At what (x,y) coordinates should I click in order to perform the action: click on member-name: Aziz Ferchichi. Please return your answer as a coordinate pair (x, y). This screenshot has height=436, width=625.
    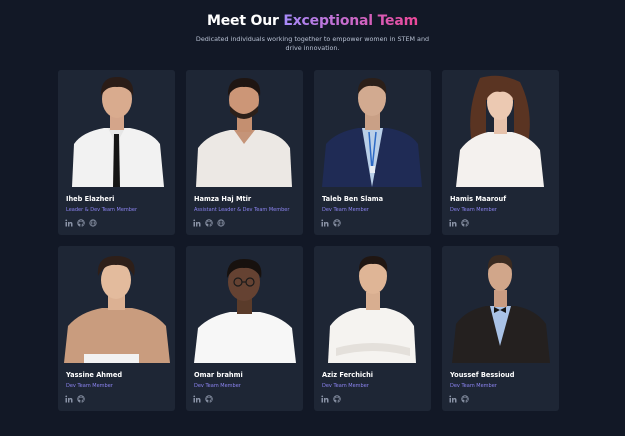
    Looking at the image, I should click on (348, 375).